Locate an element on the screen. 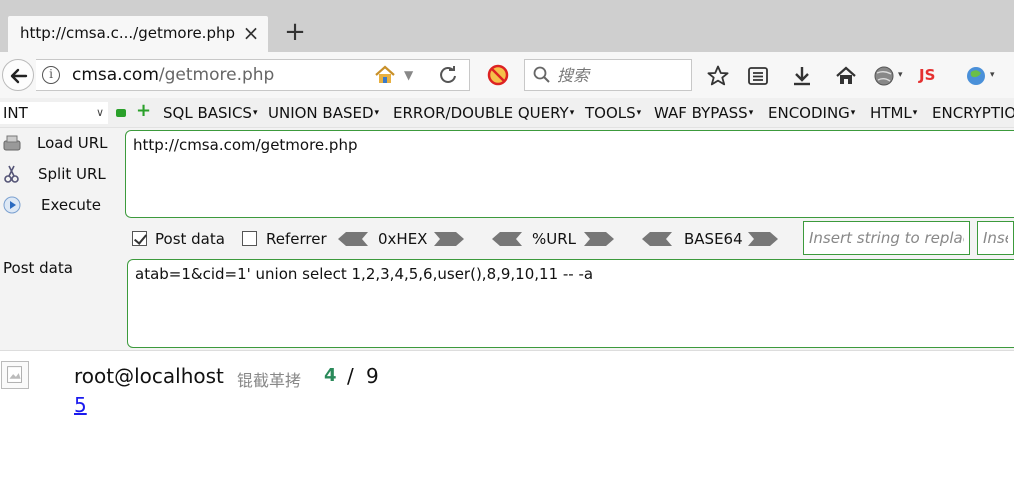 The width and height of the screenshot is (1014, 483). browser-tab: http://cmsa.c.../getmore.php × is located at coordinates (138, 34).